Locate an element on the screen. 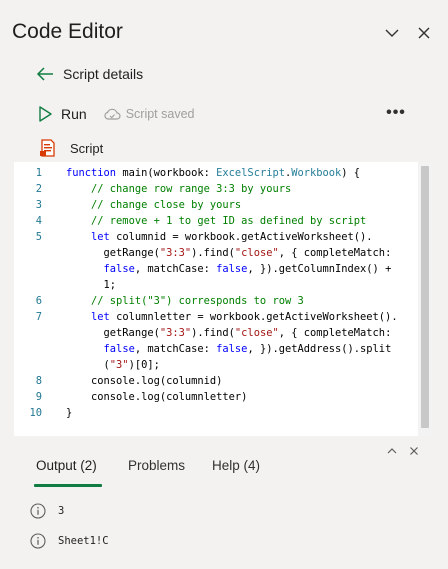 Image resolution: width=448 pixels, height=569 pixels. more-options-button: ••• is located at coordinates (396, 113).